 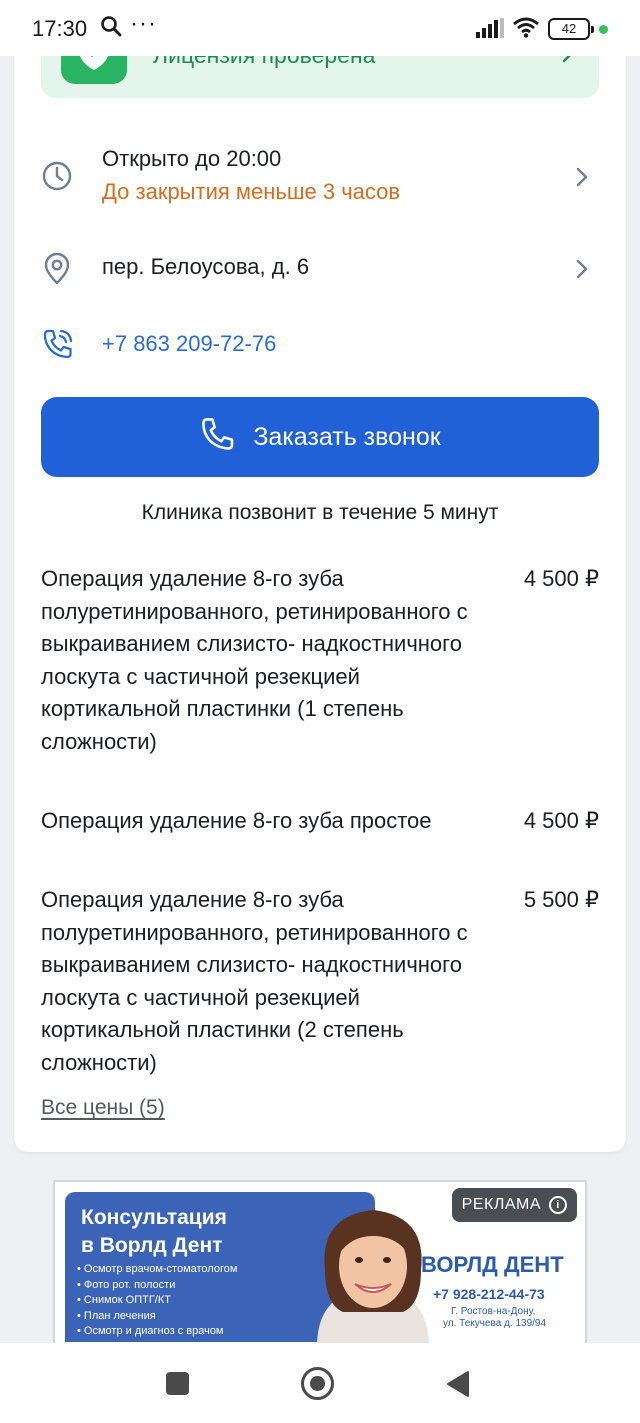 What do you see at coordinates (492, 1264) in the screenshot?
I see `ad-brand-logo: ВОРЛД ДЕНТ` at bounding box center [492, 1264].